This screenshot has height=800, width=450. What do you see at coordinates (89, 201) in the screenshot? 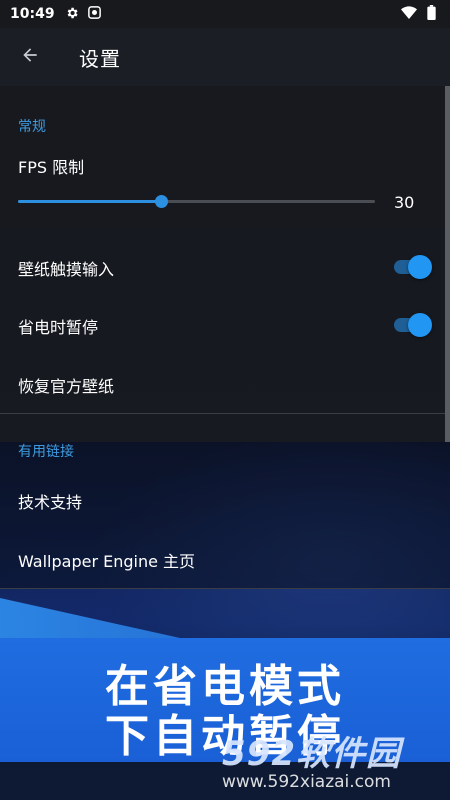
I see `fps-slider-fill` at bounding box center [89, 201].